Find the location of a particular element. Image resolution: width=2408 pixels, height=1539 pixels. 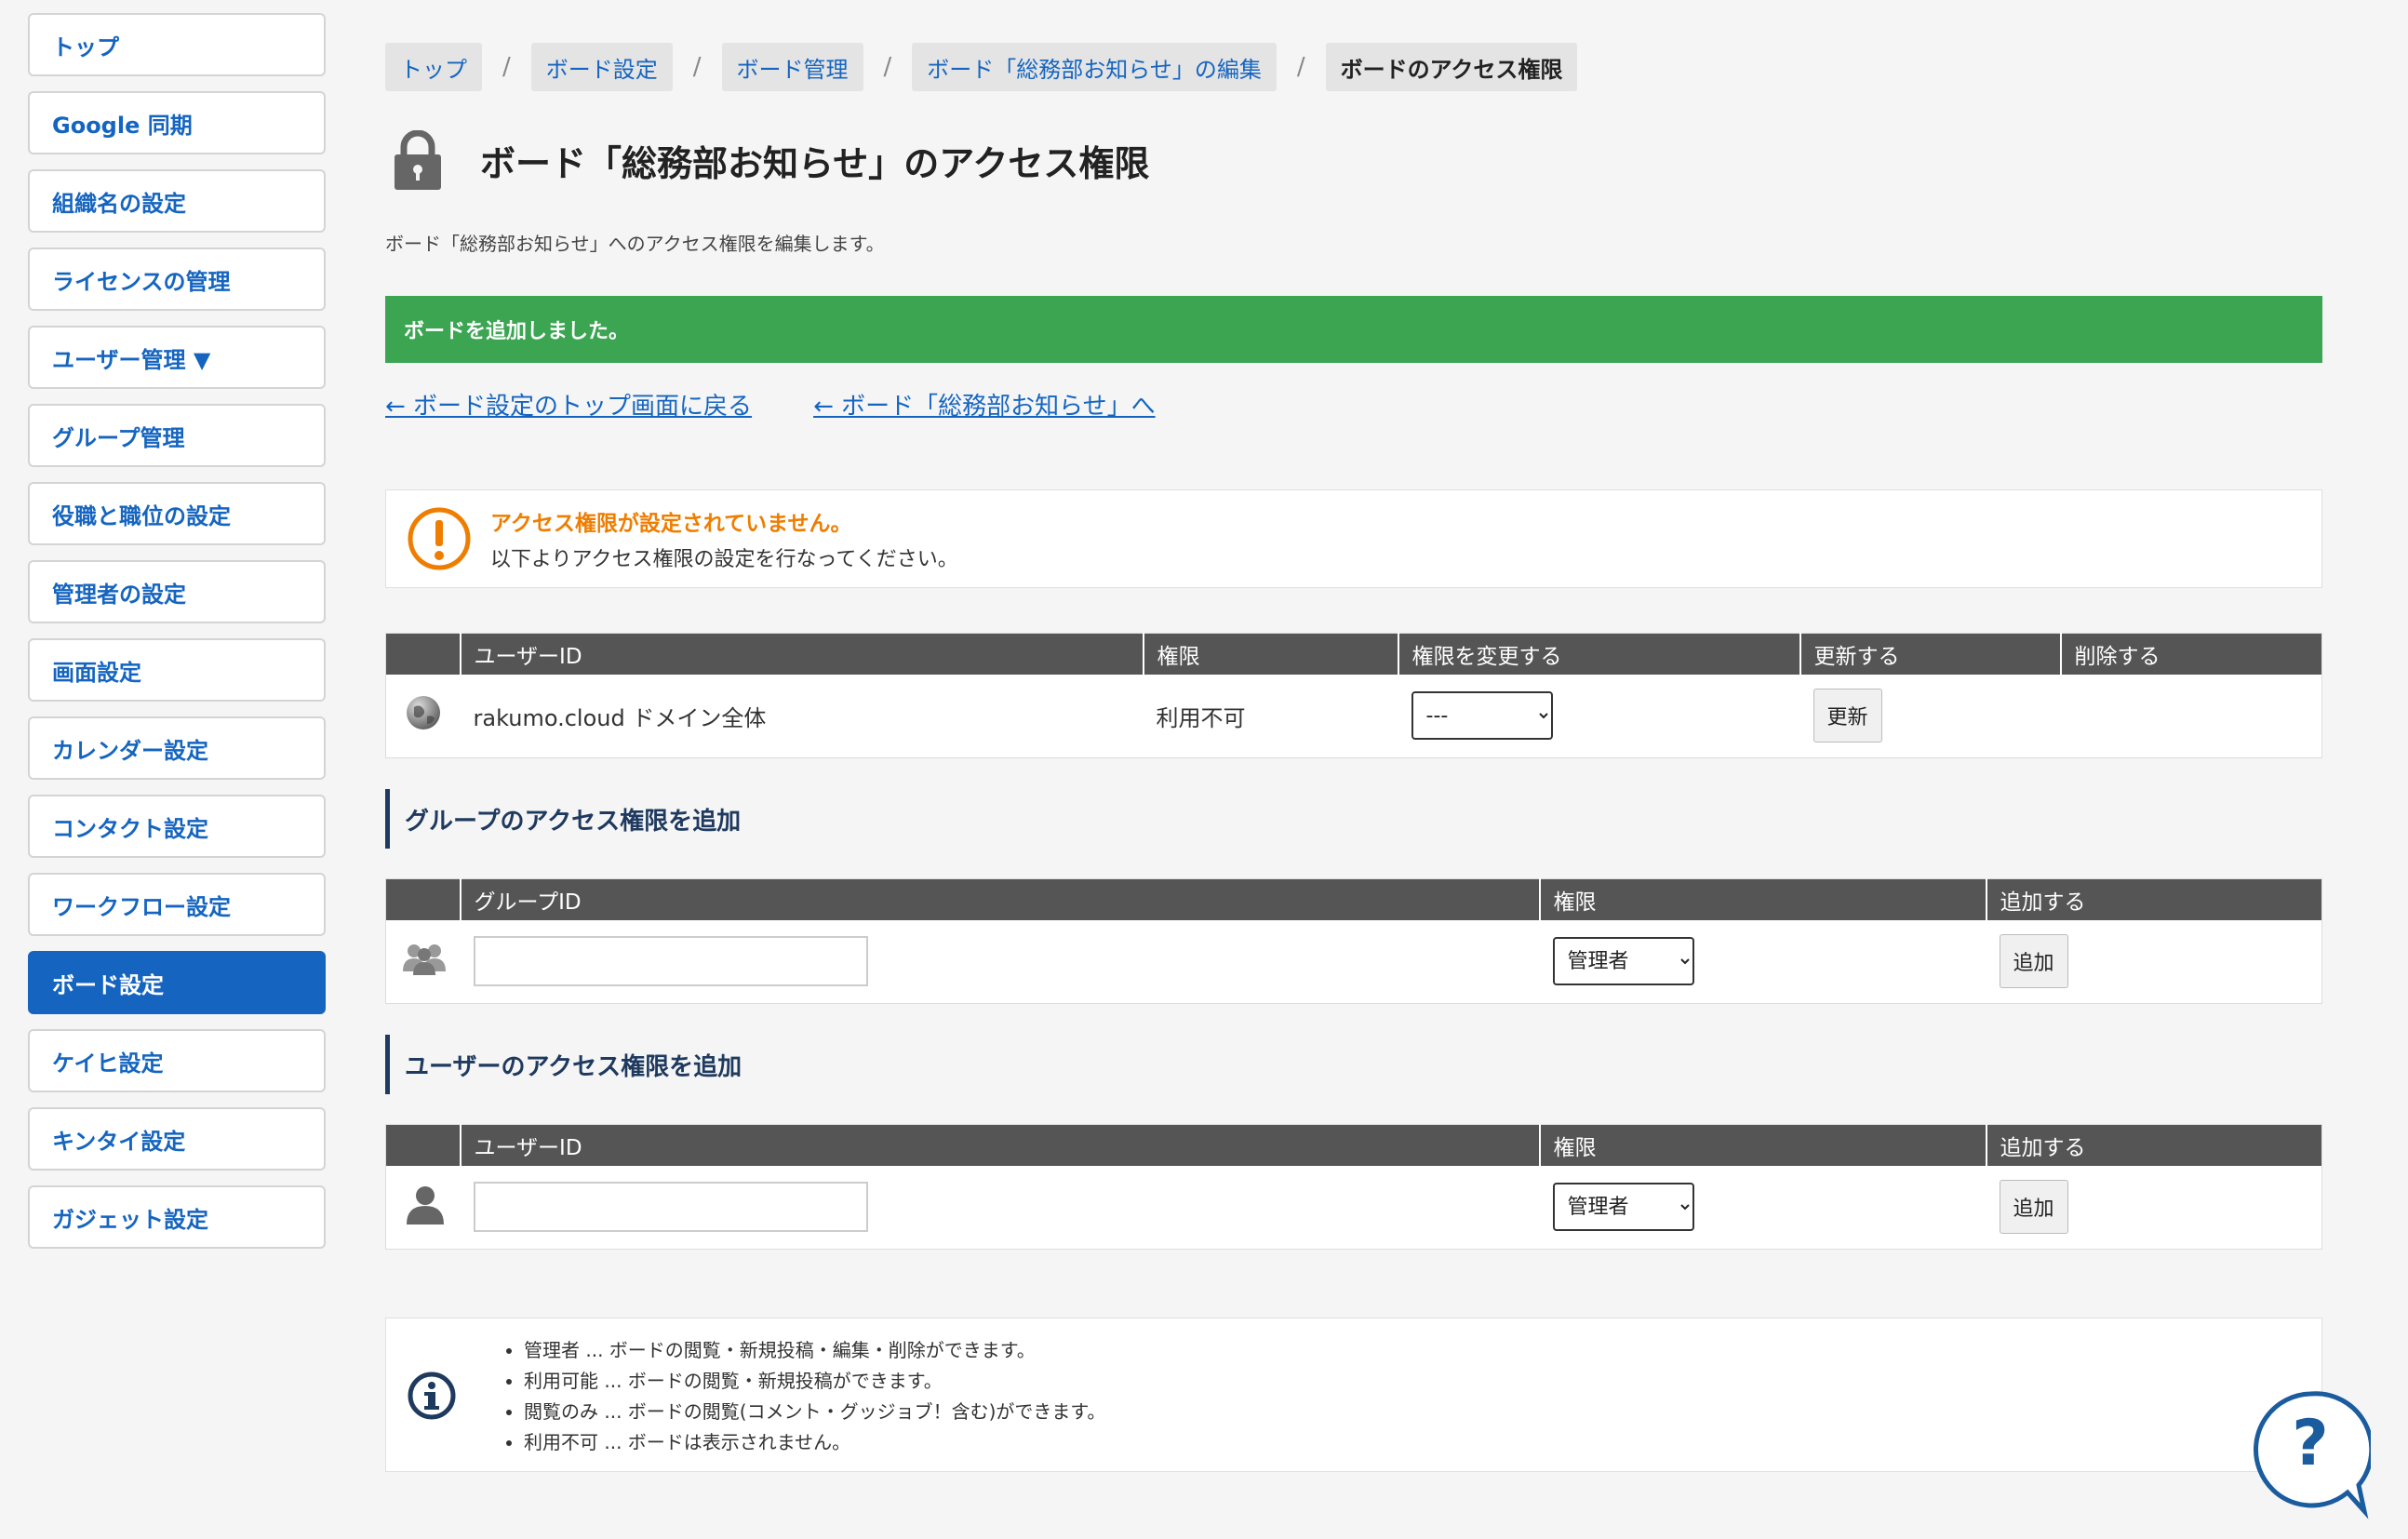

group-icon is located at coordinates (425, 960).